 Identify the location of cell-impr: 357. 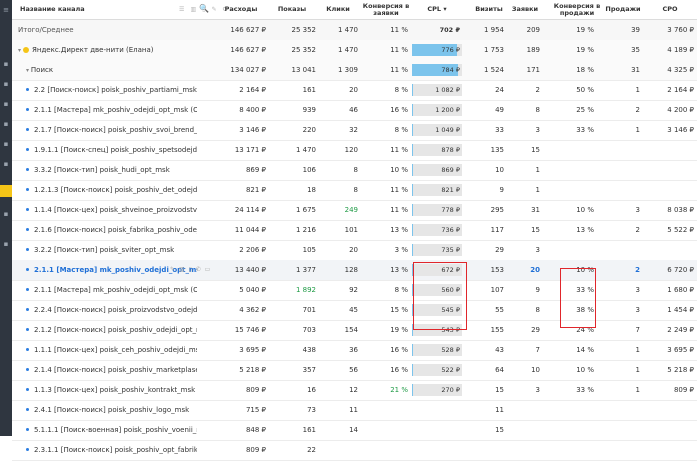
(309, 370).